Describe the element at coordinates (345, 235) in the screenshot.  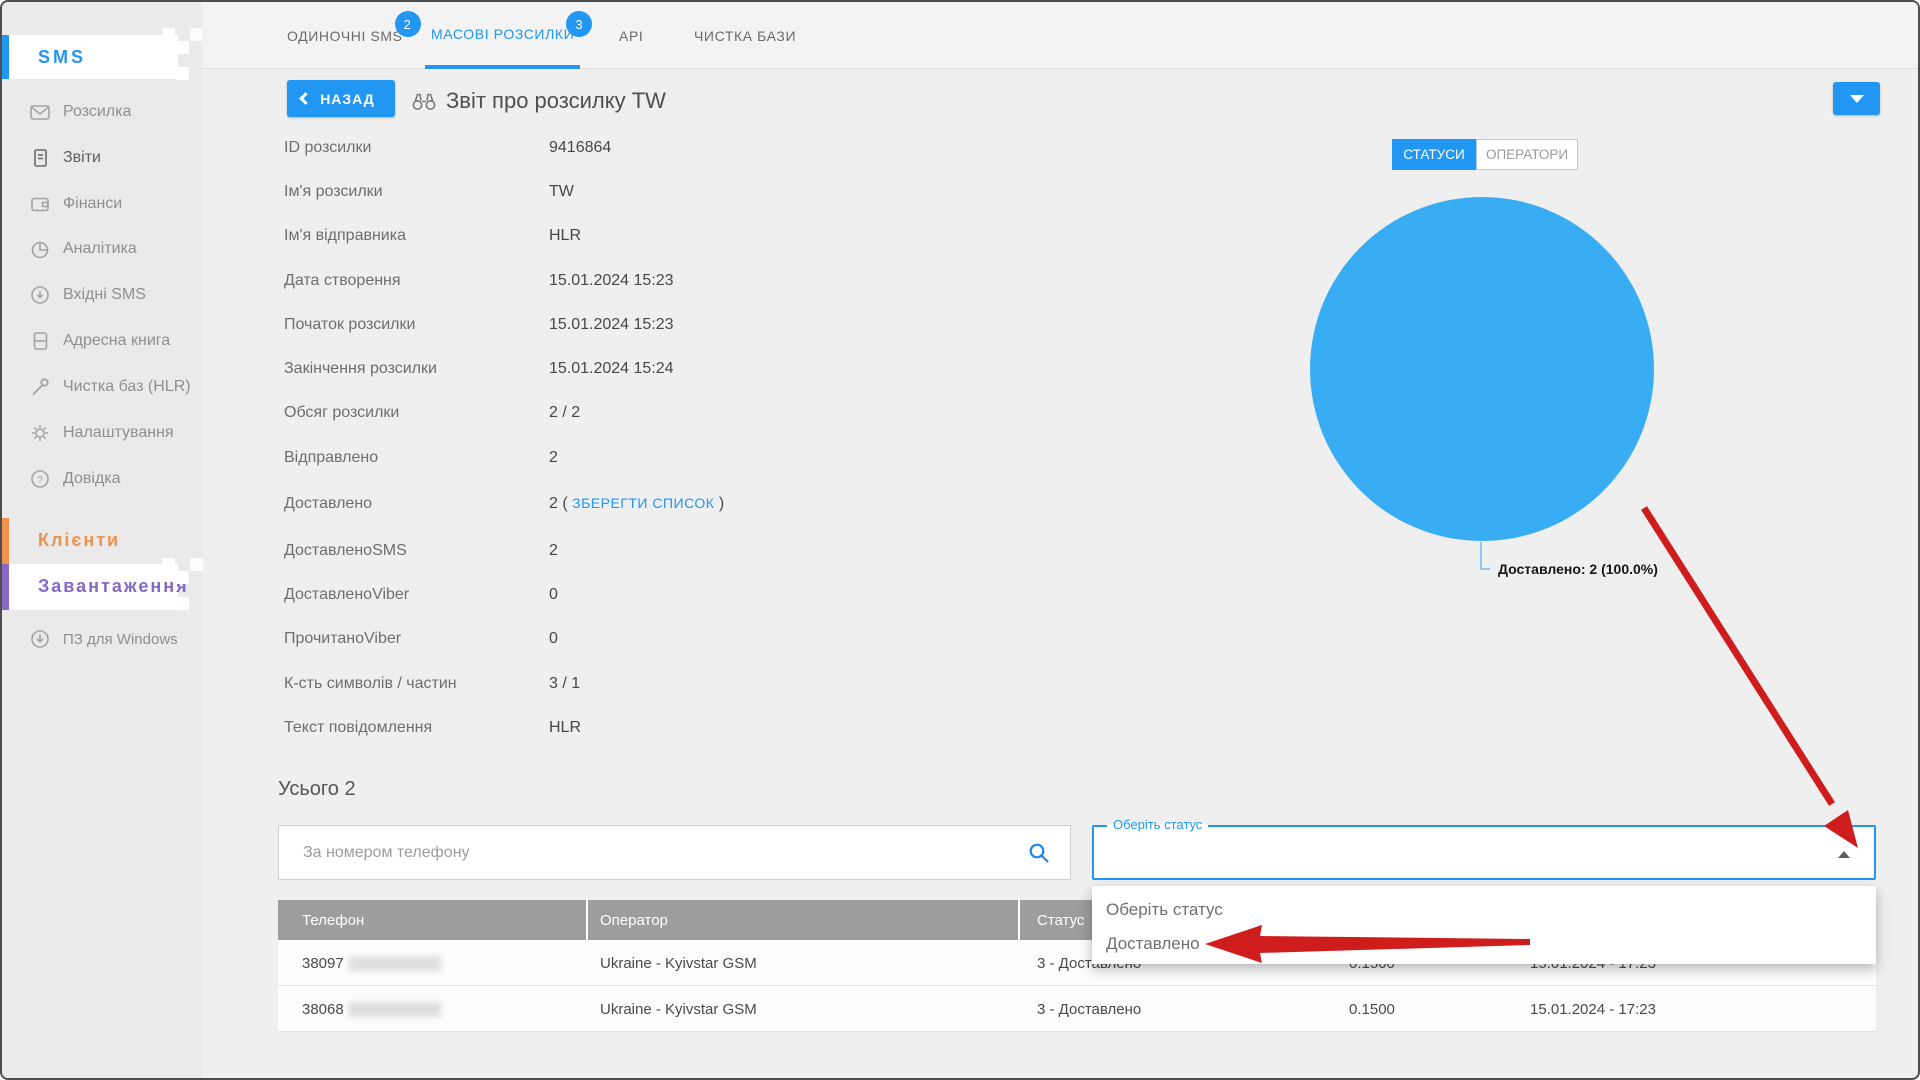
I see `detail-label: Ім'я відправника` at that location.